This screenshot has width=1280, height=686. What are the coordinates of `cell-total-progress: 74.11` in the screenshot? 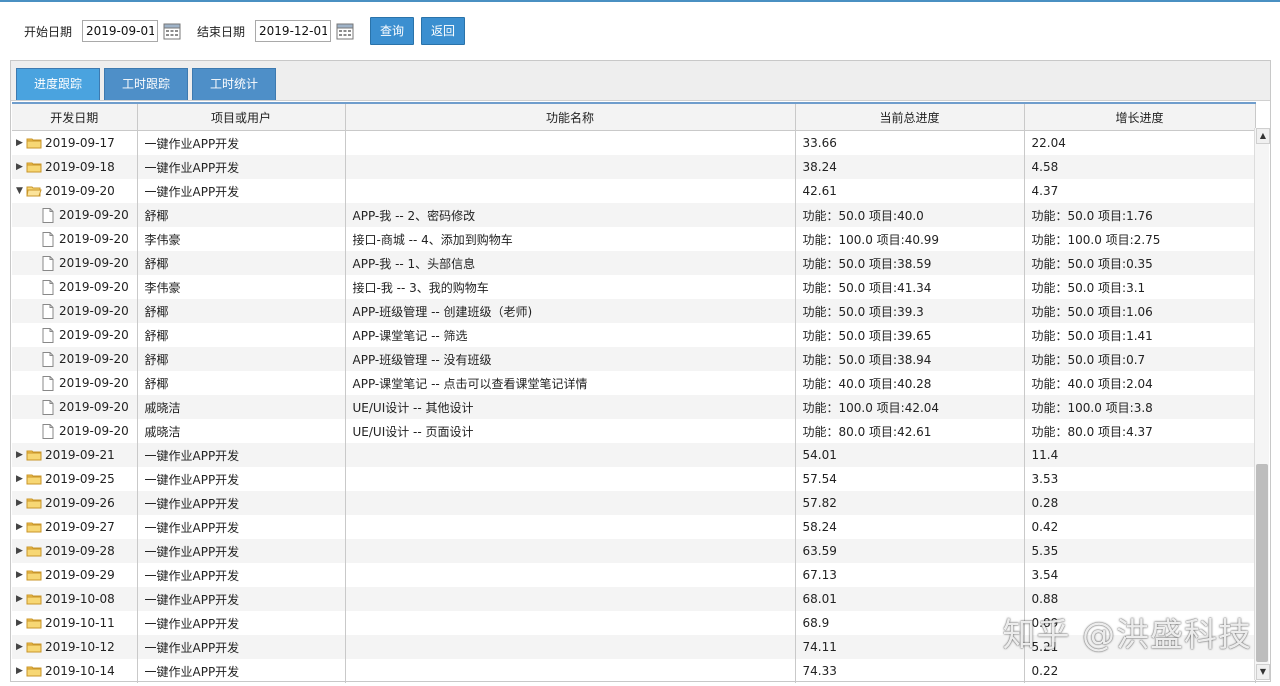 It's located at (910, 647).